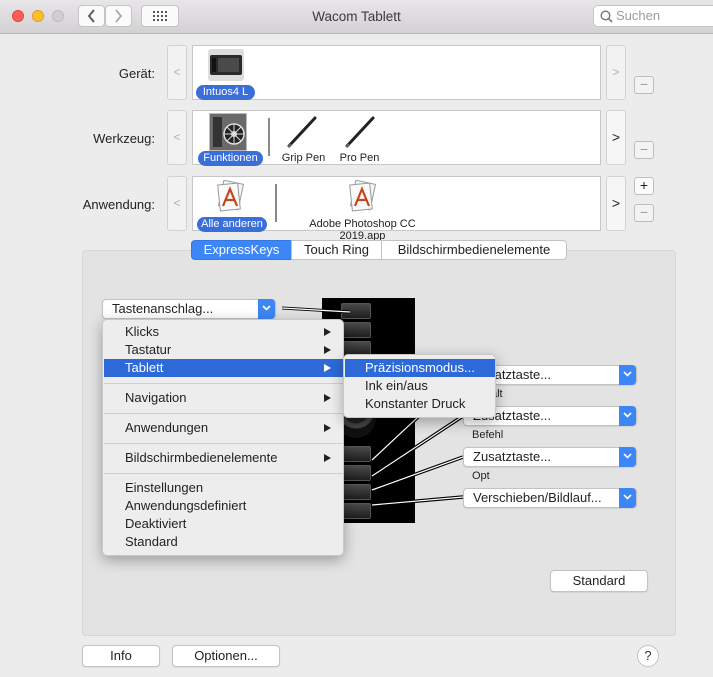 The image size is (713, 677). What do you see at coordinates (142, 331) in the screenshot?
I see `menu-item-label: Klicks` at bounding box center [142, 331].